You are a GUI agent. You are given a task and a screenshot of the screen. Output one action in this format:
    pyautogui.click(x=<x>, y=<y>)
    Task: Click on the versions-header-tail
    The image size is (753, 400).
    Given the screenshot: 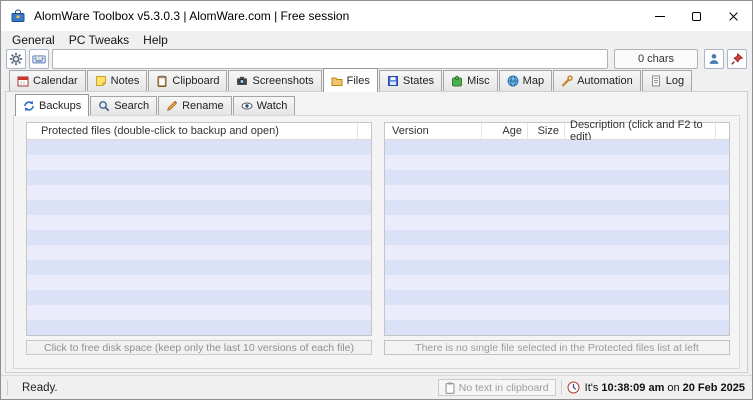 What is the action you would take?
    pyautogui.click(x=722, y=131)
    